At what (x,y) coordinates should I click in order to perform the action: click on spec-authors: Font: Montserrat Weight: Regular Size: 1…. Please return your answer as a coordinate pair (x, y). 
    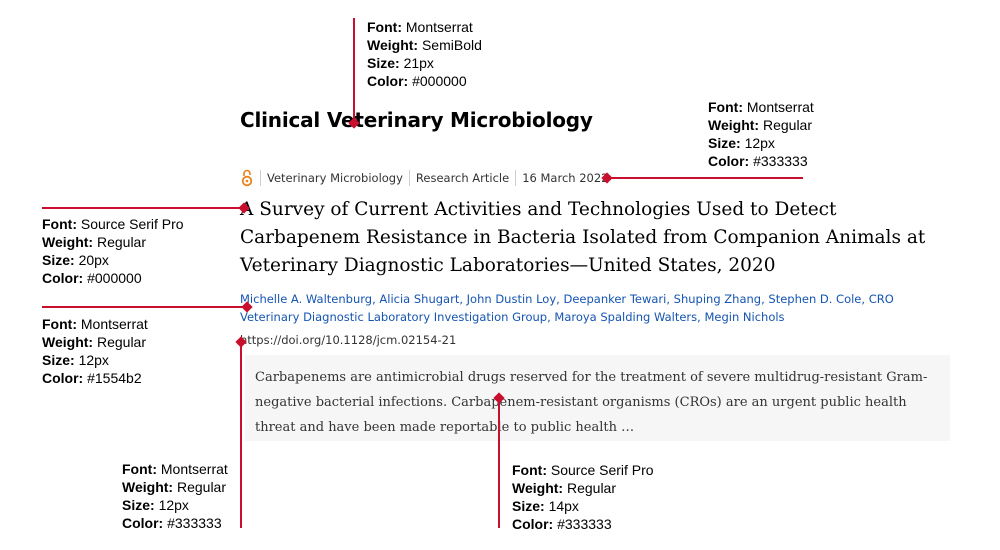
    Looking at the image, I should click on (95, 351).